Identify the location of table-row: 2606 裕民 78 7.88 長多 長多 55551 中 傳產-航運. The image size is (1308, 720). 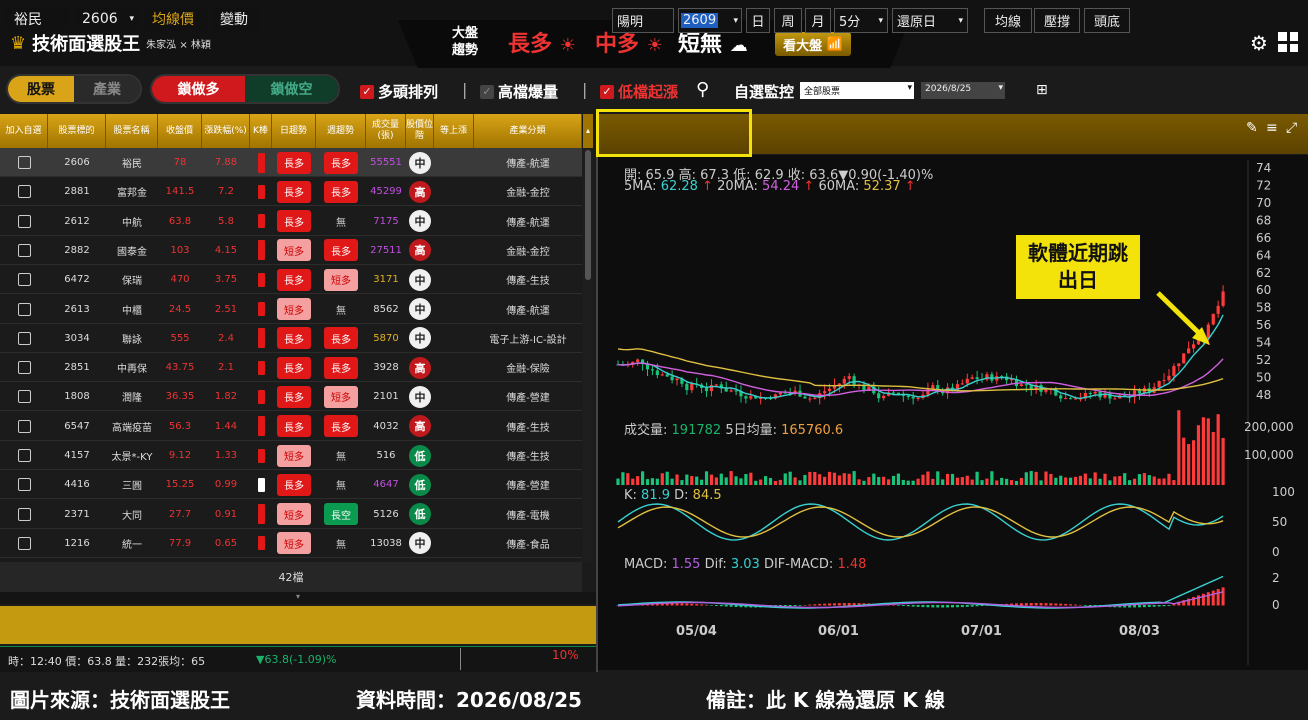
(291, 162).